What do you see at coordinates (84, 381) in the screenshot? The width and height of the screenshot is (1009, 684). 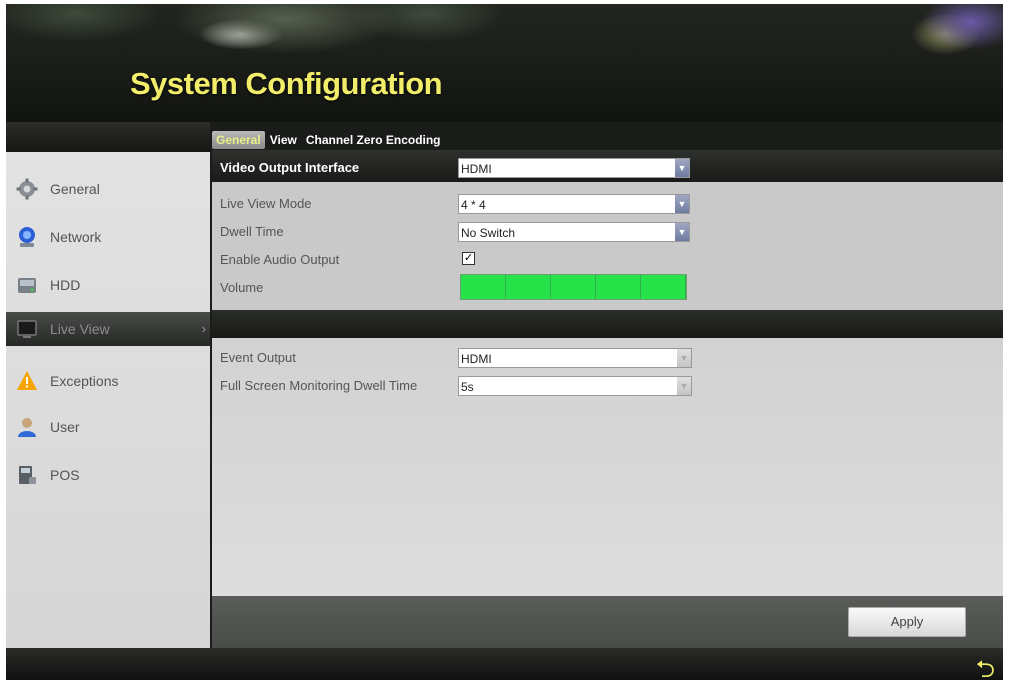 I see `sidebar-item-label: Exceptions` at bounding box center [84, 381].